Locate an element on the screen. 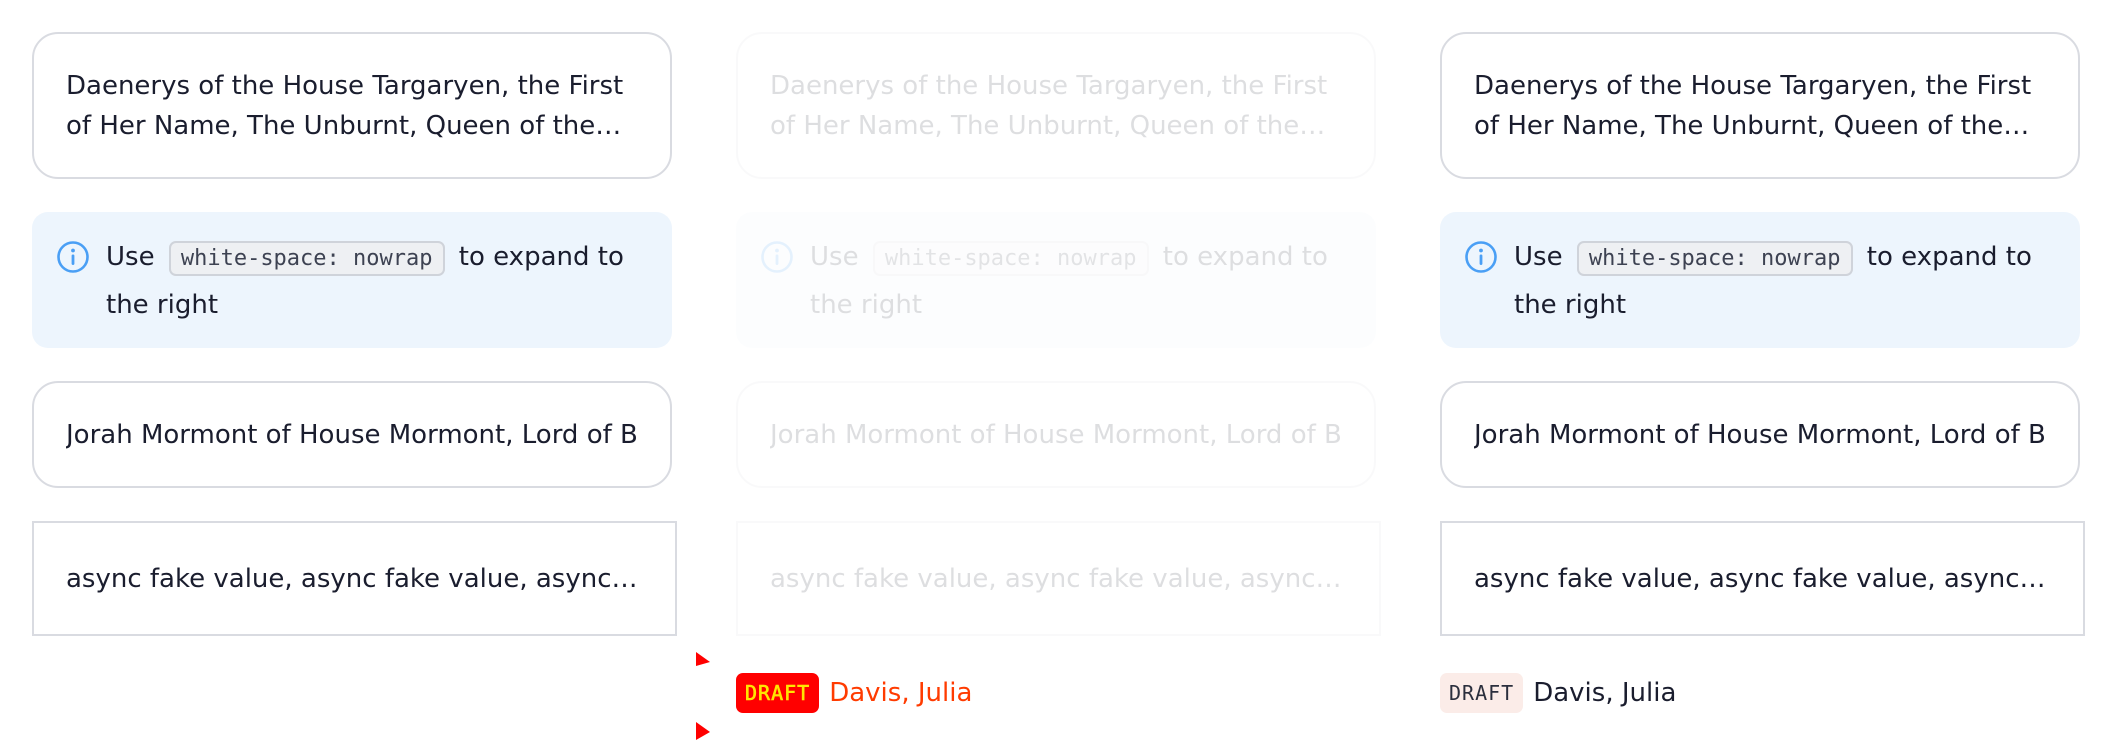 This screenshot has width=2112, height=740. author-chip: DRAFT Davis, Julia is located at coordinates (1558, 693).